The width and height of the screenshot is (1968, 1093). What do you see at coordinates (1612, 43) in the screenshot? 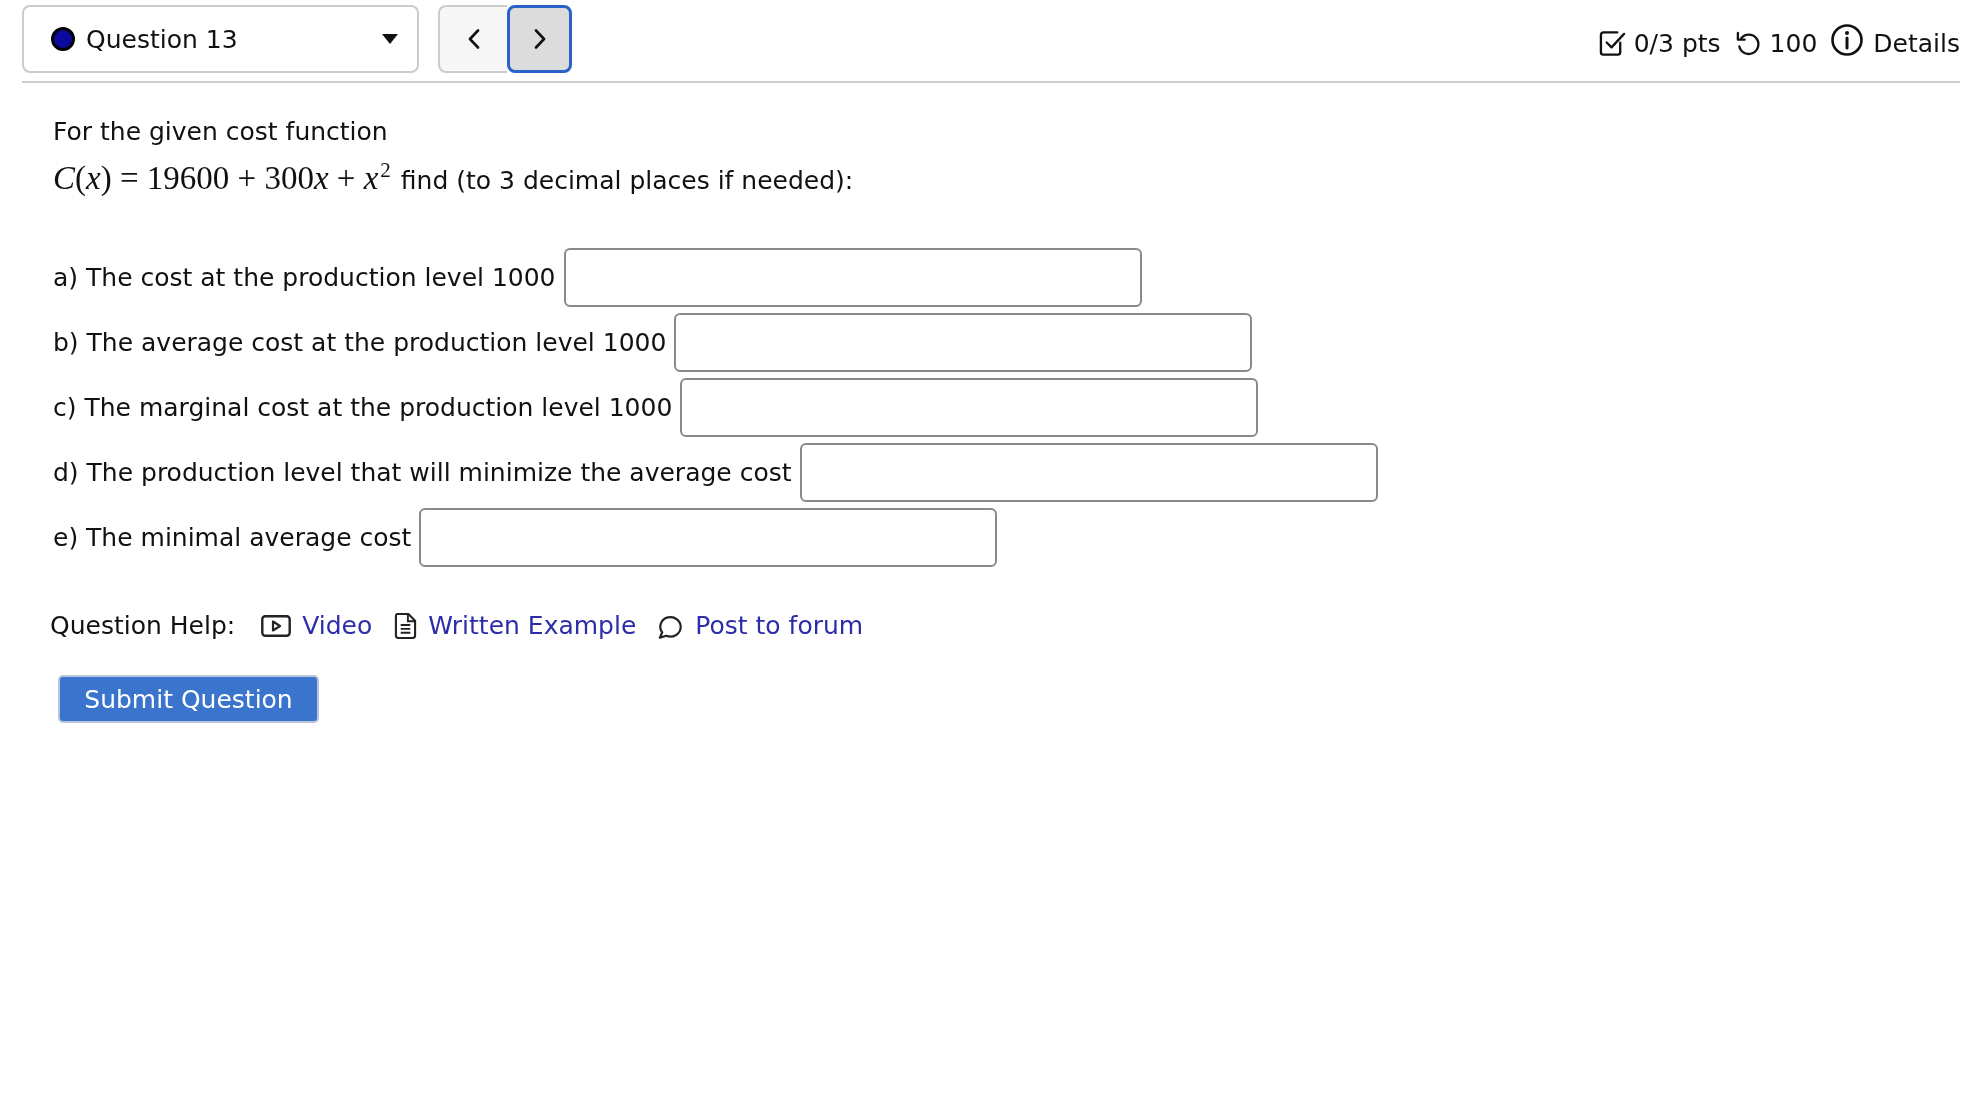
I see `checkbox-tick-icon` at bounding box center [1612, 43].